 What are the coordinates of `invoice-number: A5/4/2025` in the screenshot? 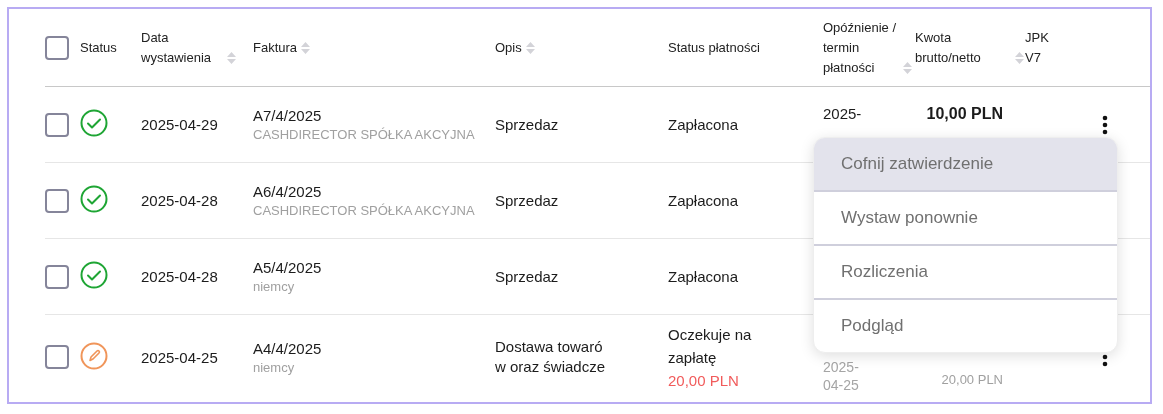 It's located at (288, 267).